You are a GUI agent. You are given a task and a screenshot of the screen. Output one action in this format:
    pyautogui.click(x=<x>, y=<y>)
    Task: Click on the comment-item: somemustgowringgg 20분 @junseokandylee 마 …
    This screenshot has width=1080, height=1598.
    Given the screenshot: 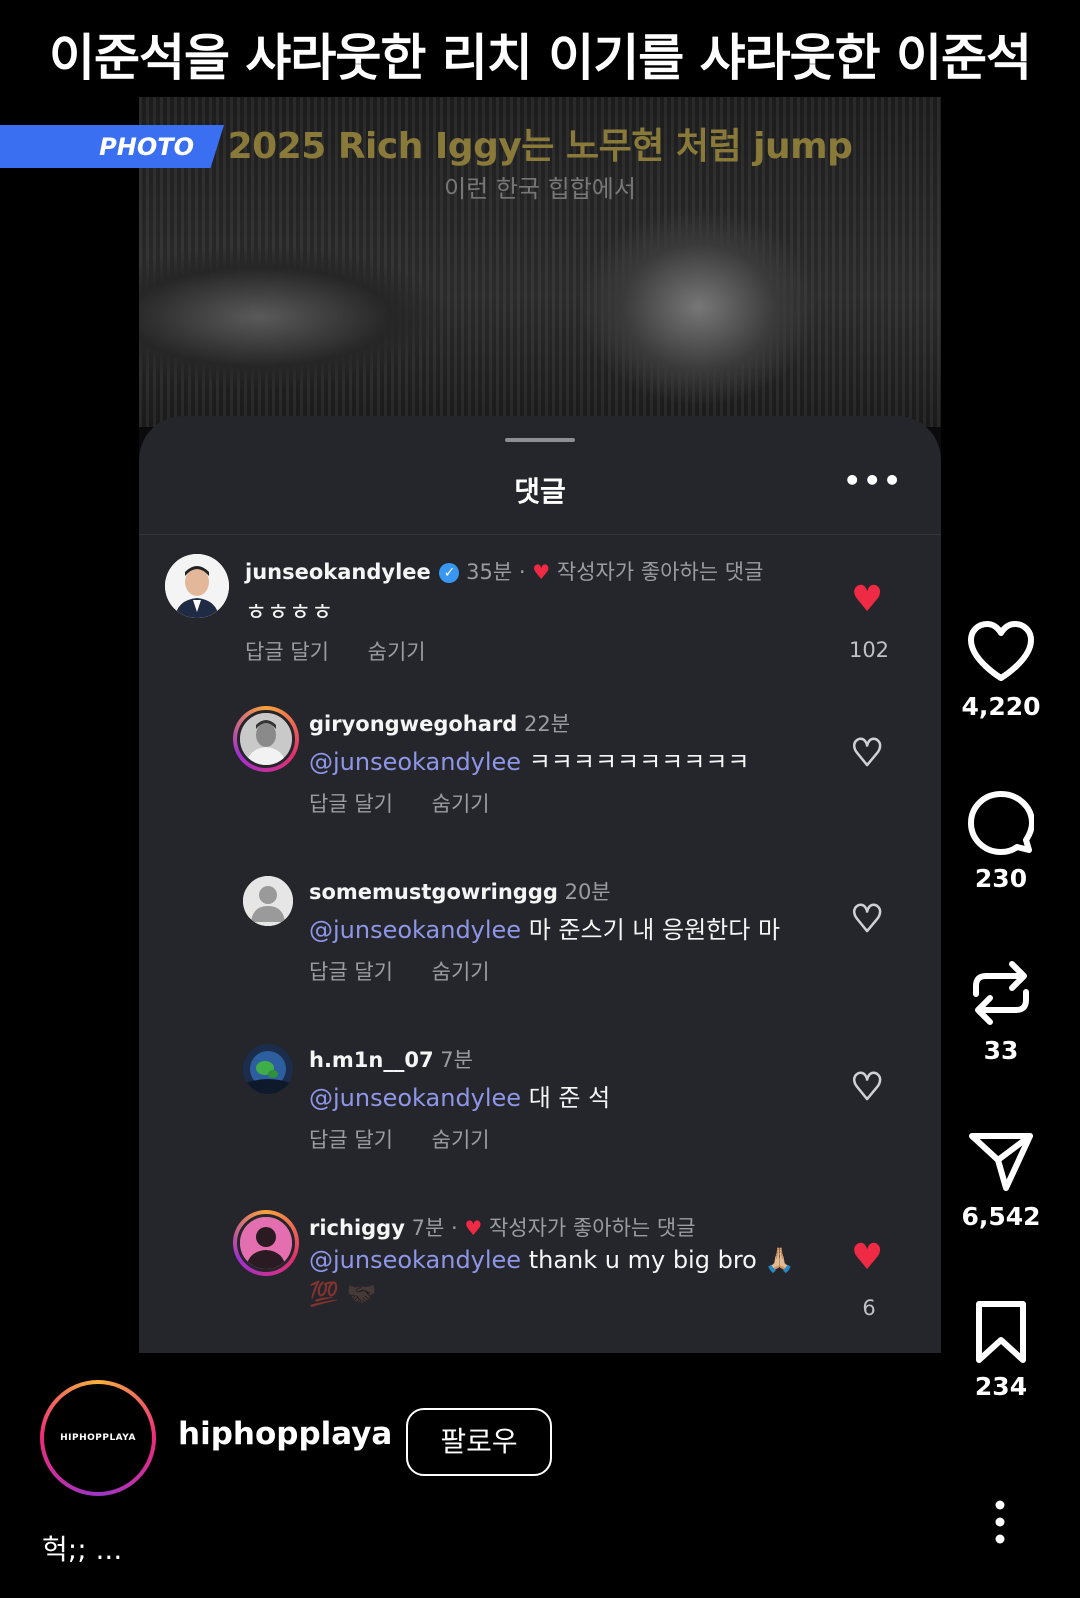 What is the action you would take?
    pyautogui.click(x=540, y=934)
    